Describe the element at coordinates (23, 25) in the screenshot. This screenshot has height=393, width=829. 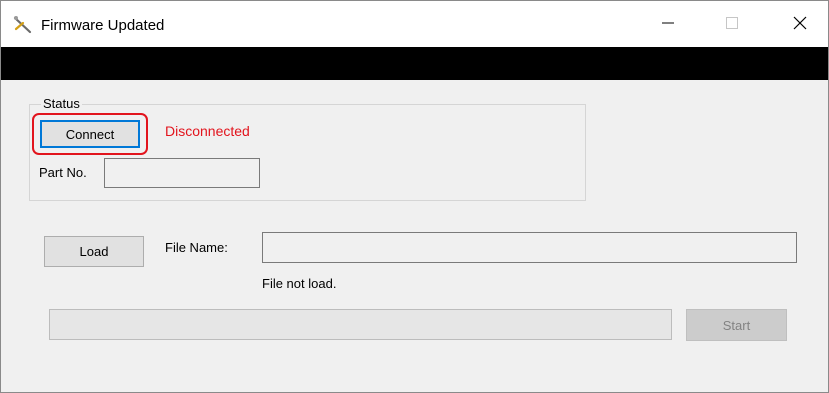
I see `wrench-screwdriver-icon` at that location.